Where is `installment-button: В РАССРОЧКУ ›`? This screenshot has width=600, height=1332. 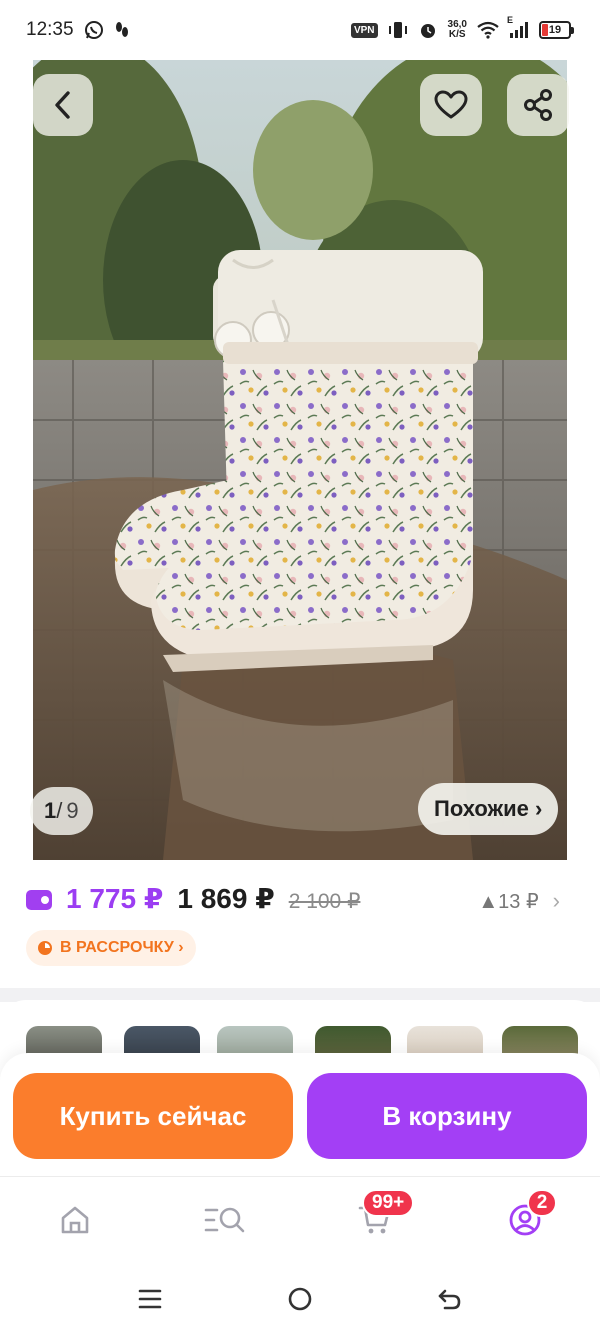
installment-button: В РАССРОЧКУ › is located at coordinates (111, 948).